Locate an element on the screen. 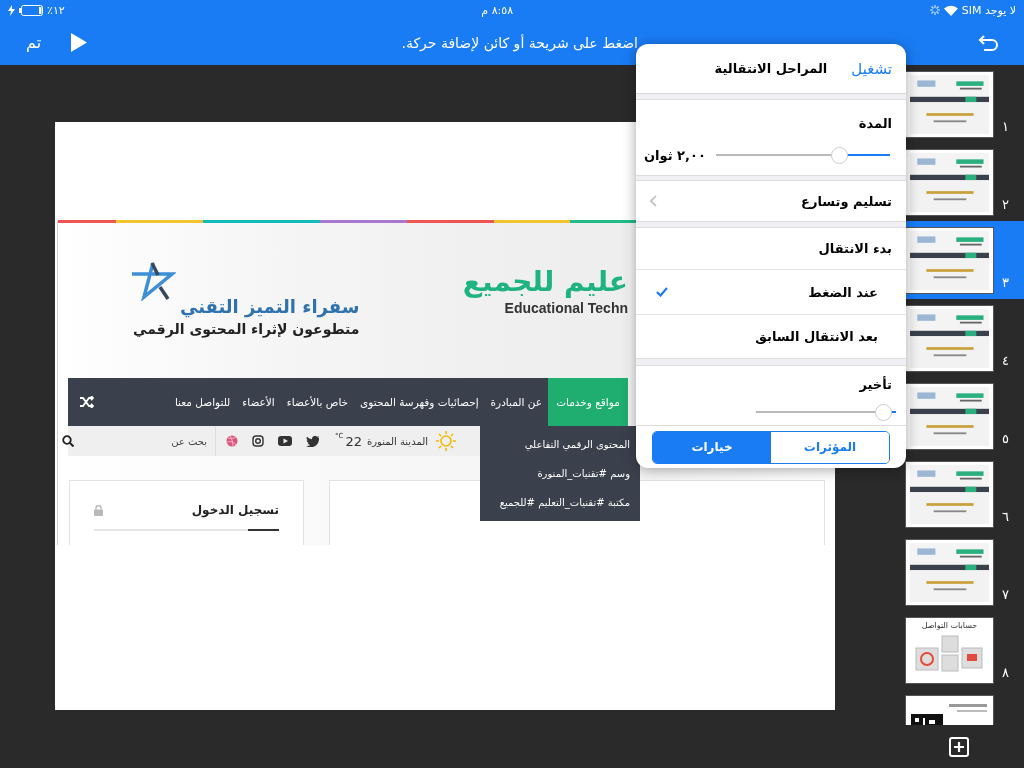  chevron-icon is located at coordinates (653, 201).